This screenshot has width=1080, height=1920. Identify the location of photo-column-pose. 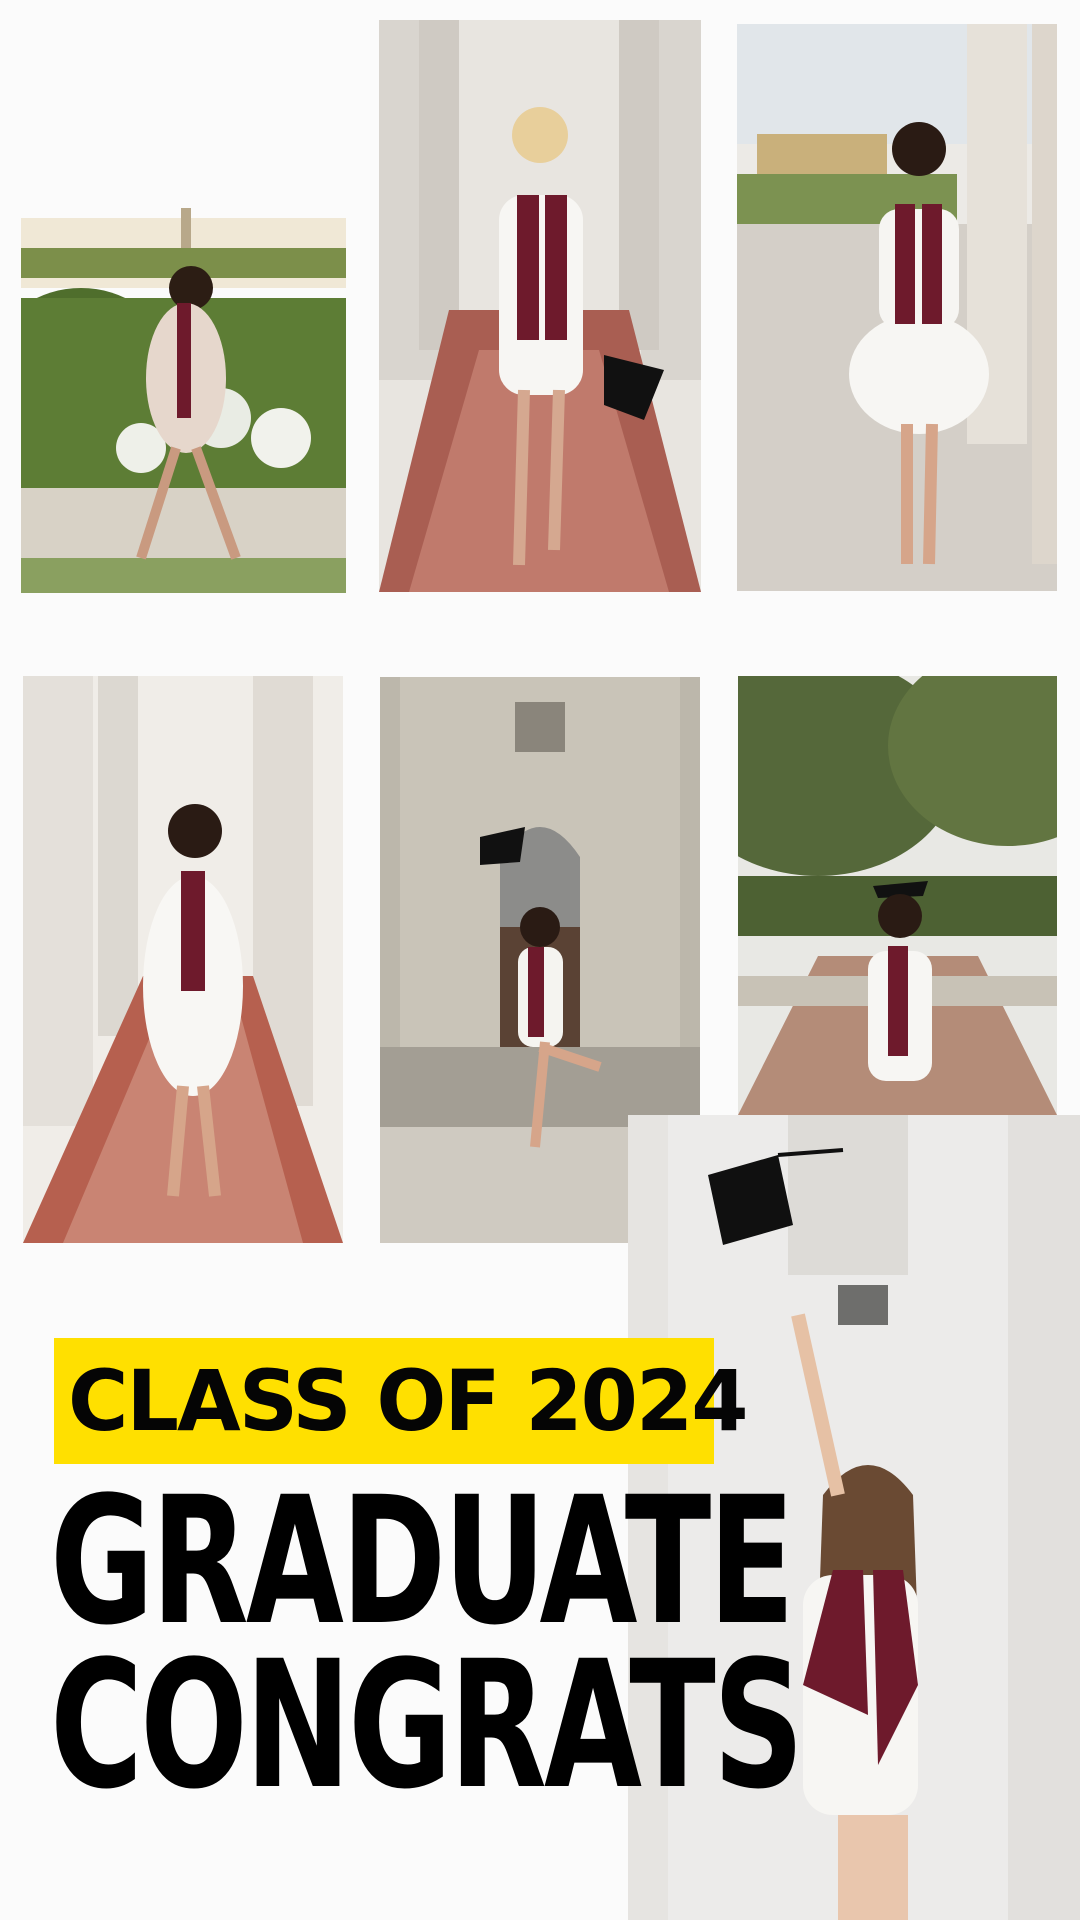
(897, 307).